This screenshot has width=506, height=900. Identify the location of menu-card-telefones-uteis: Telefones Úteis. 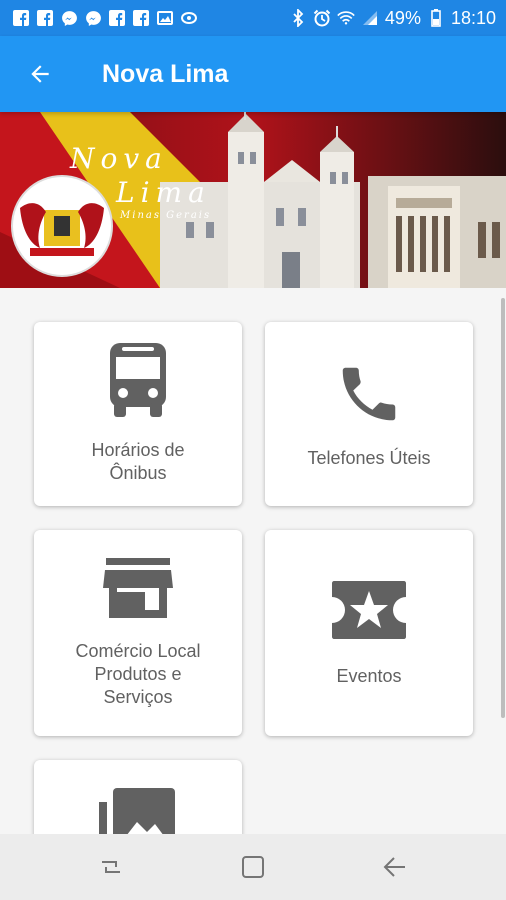
(369, 414).